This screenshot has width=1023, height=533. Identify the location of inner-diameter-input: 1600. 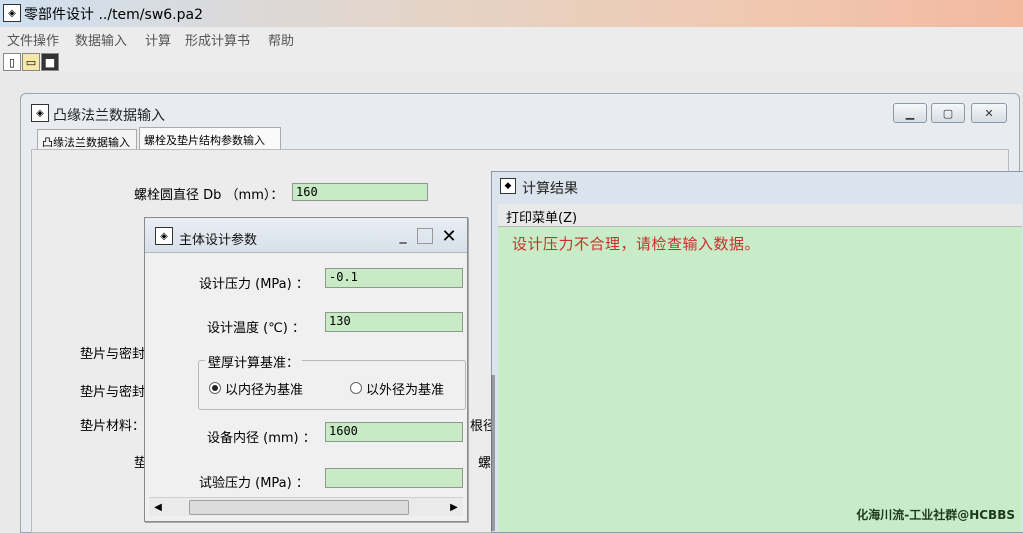
(394, 432).